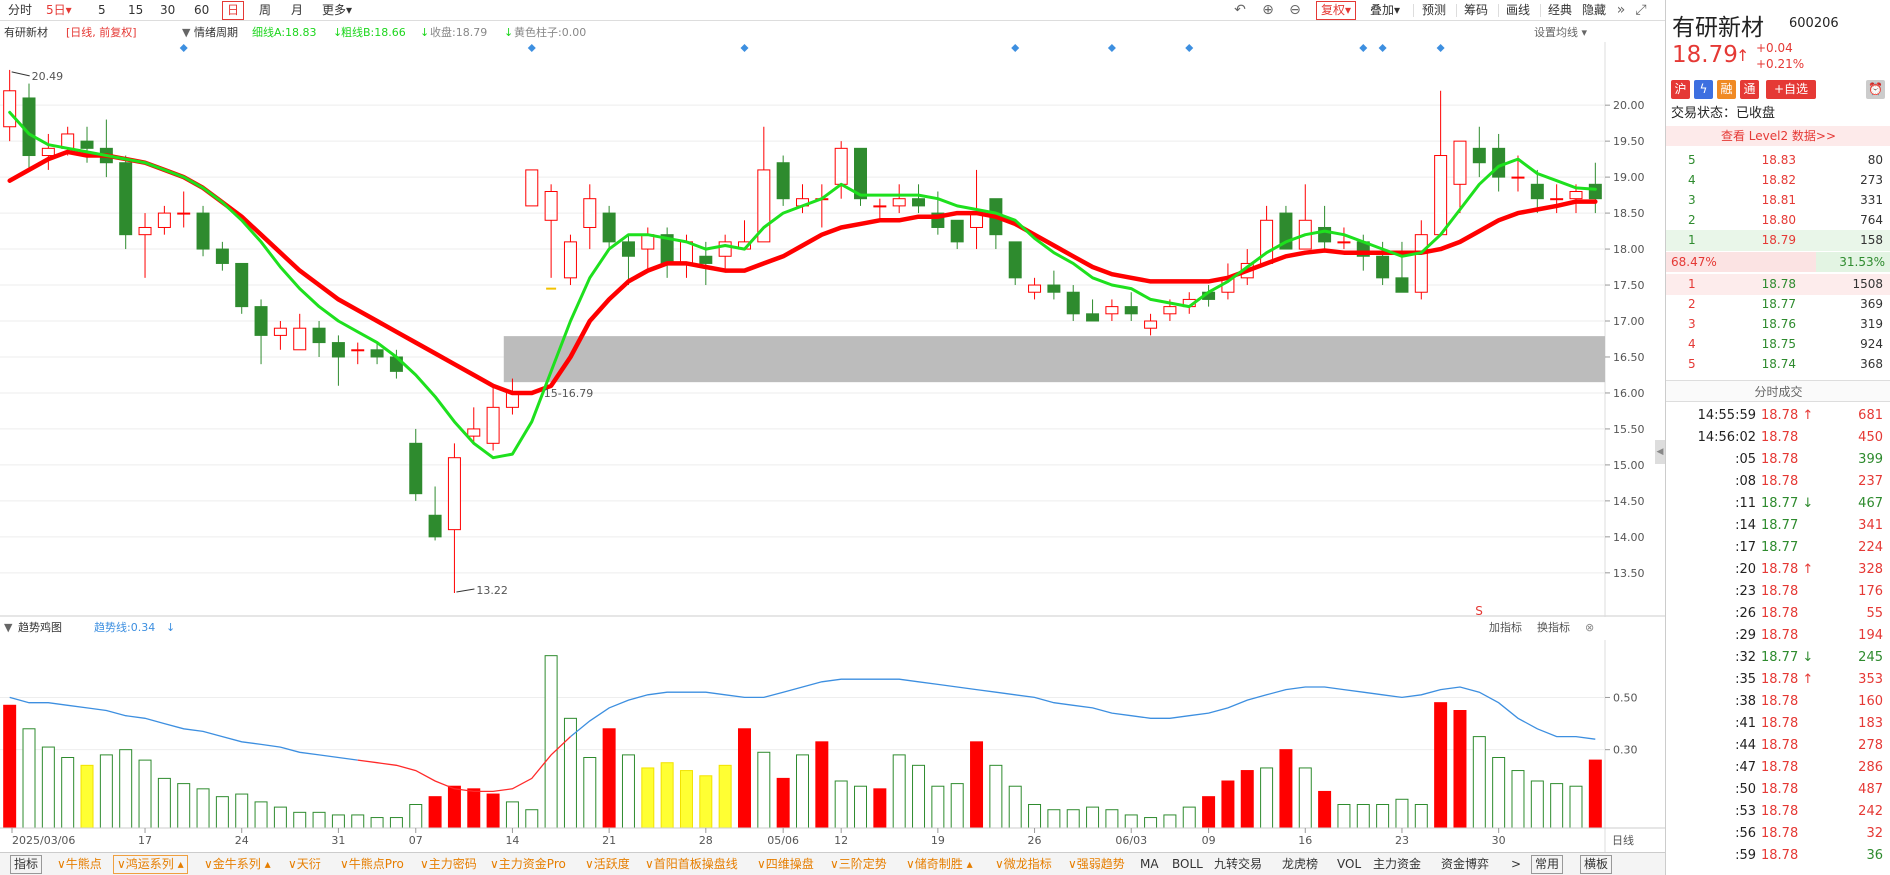 The height and width of the screenshot is (875, 1890). I want to click on indicator-item: ∨首阳首板操盘线, so click(691, 864).